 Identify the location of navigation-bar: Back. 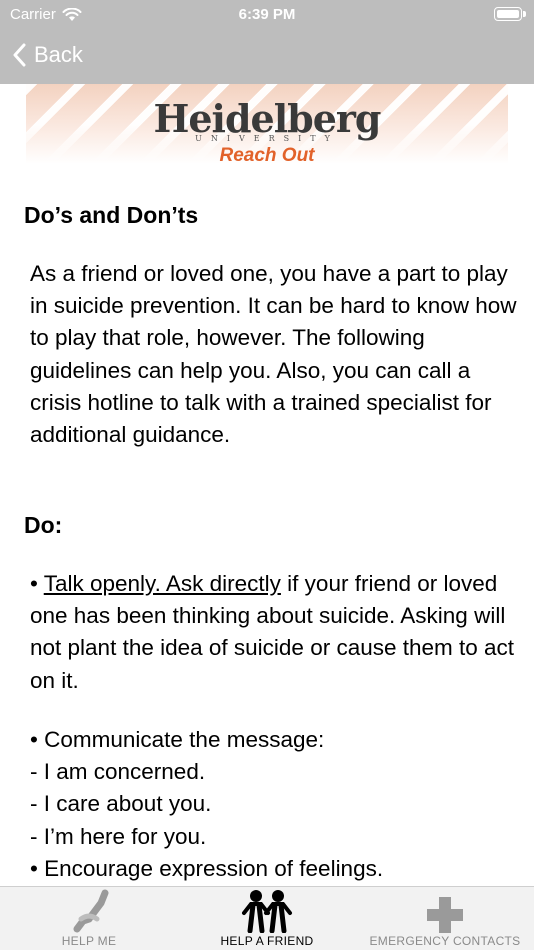
(267, 57).